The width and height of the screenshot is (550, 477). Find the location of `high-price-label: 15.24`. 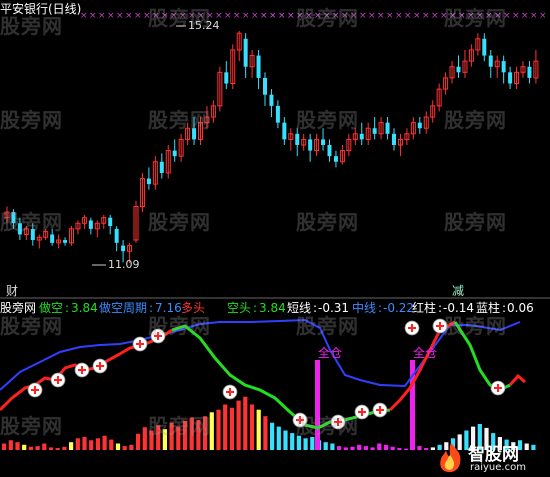

high-price-label: 15.24 is located at coordinates (204, 25).